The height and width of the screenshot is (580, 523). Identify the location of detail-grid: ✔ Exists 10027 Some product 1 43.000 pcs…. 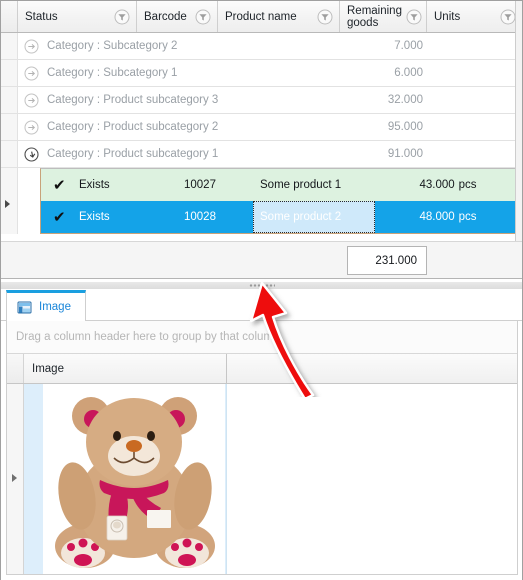
(281, 201).